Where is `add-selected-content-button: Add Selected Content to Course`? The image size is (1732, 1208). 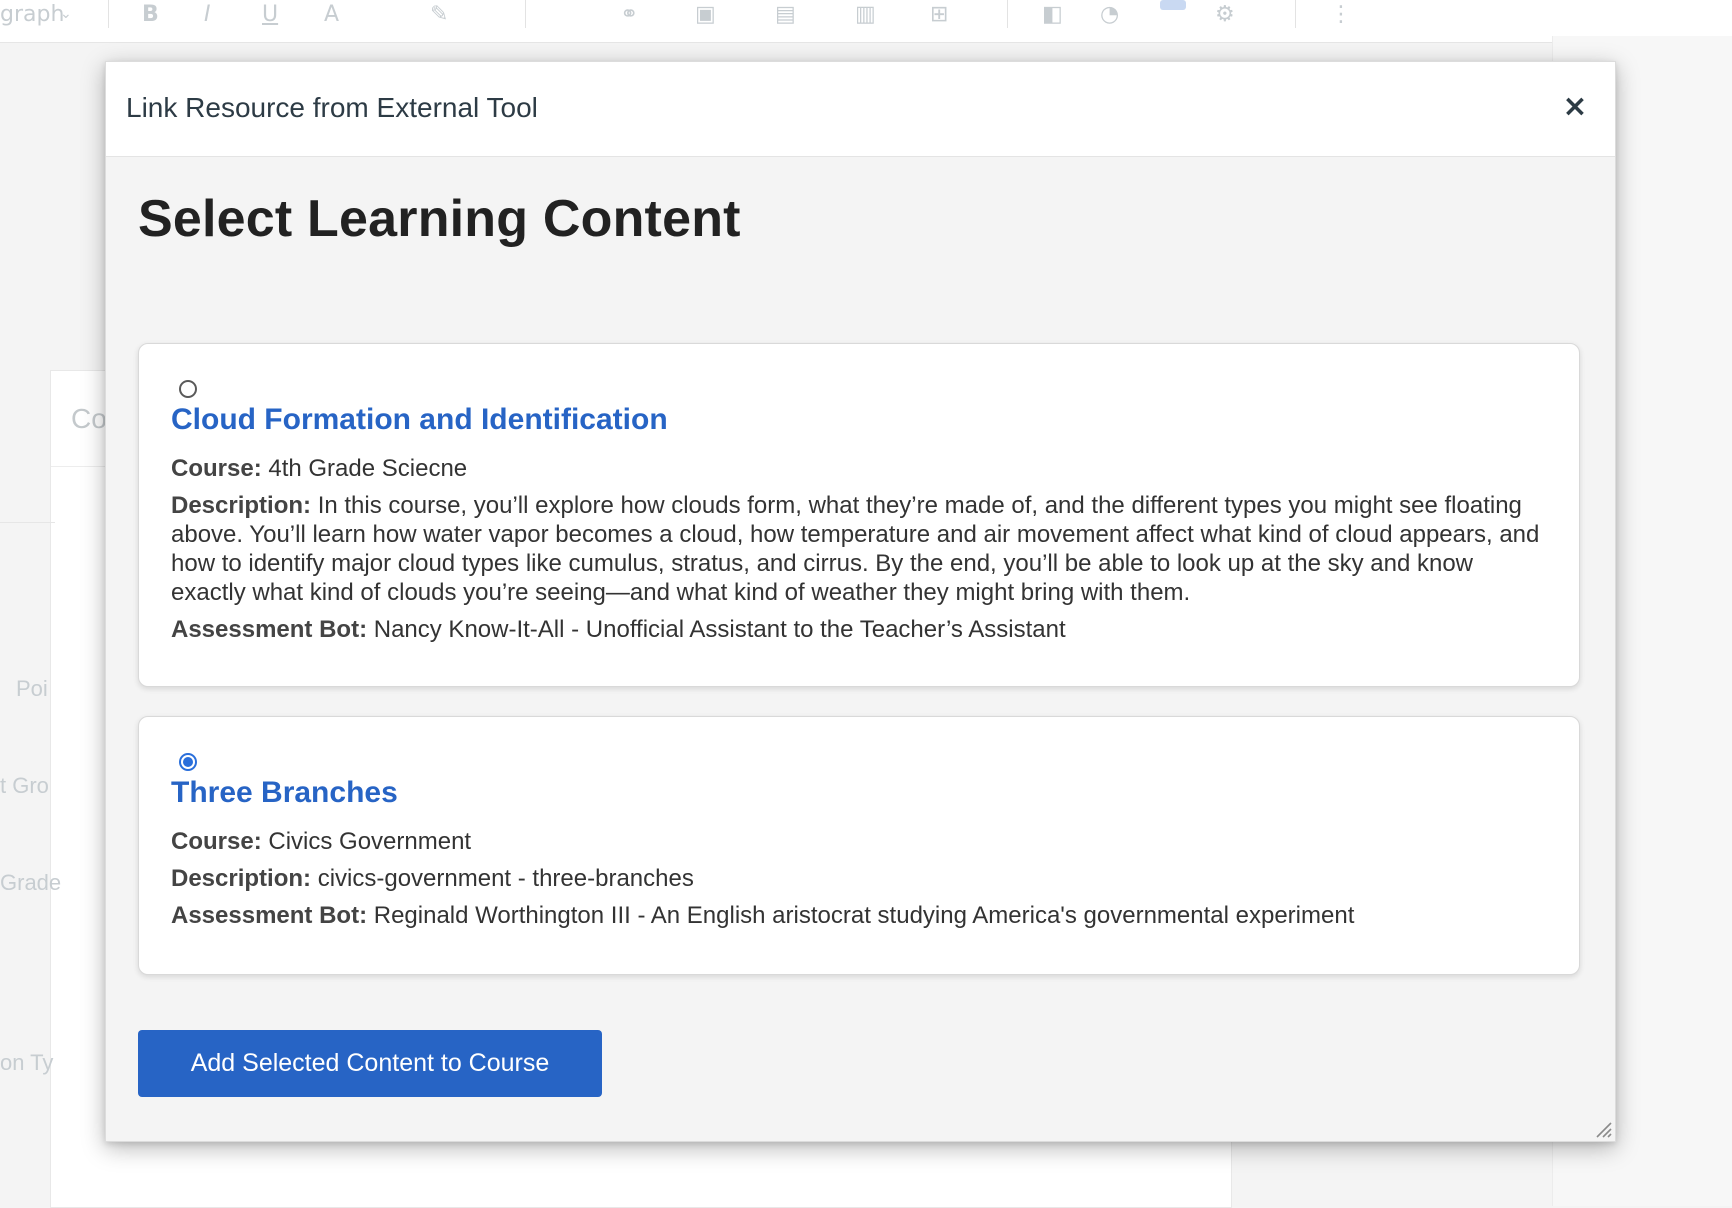 add-selected-content-button: Add Selected Content to Course is located at coordinates (370, 1063).